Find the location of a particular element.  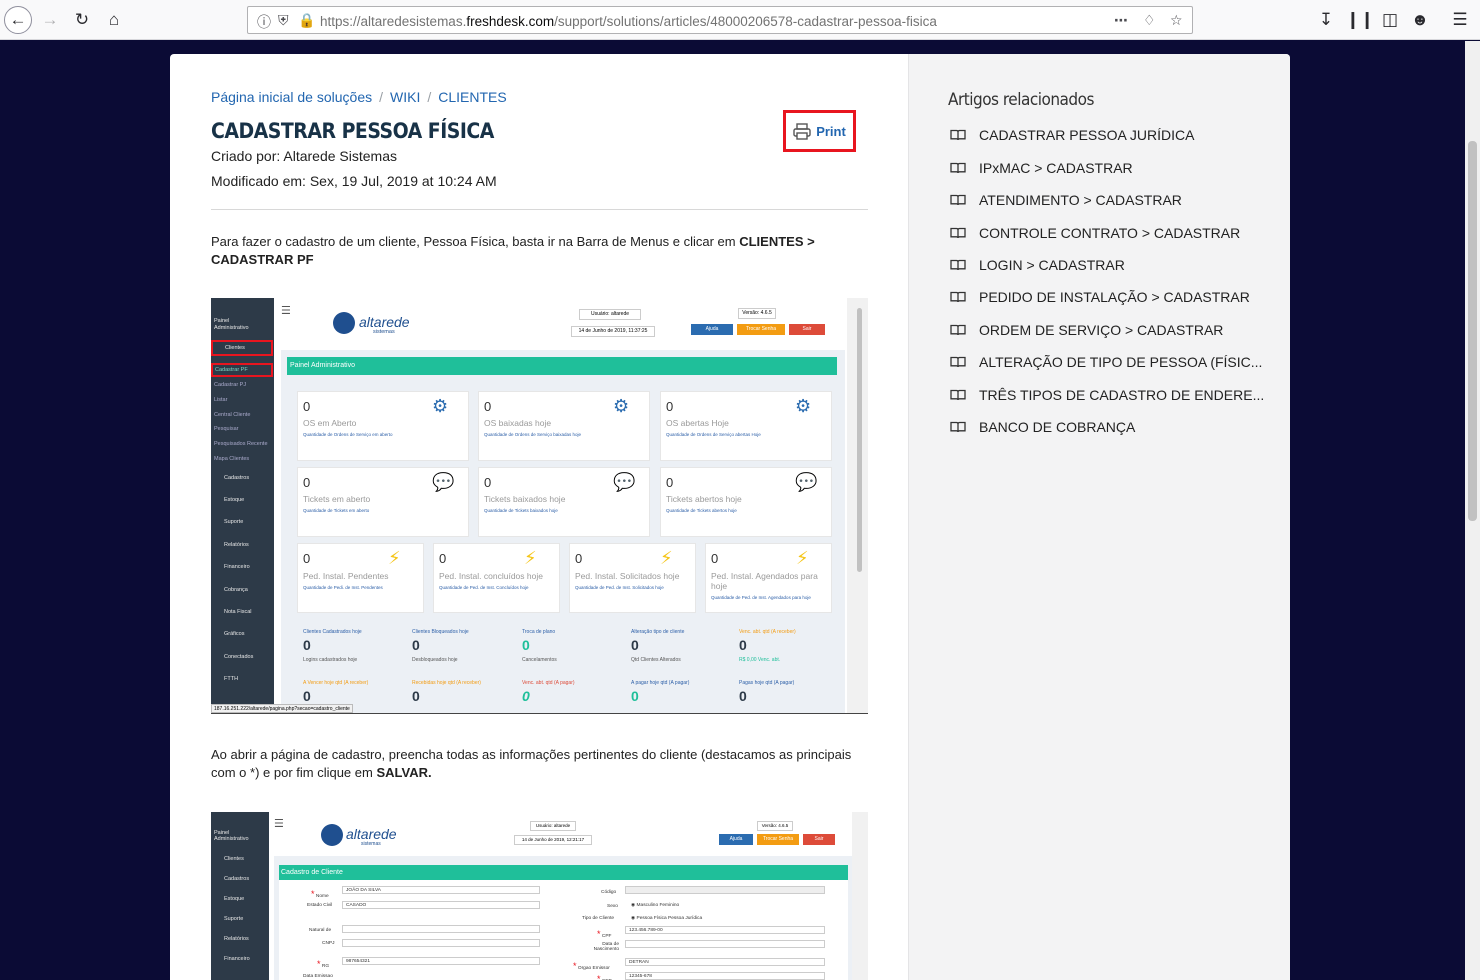

related-article-link: IPxMAC > CADASTRAR is located at coordinates (1041, 168).